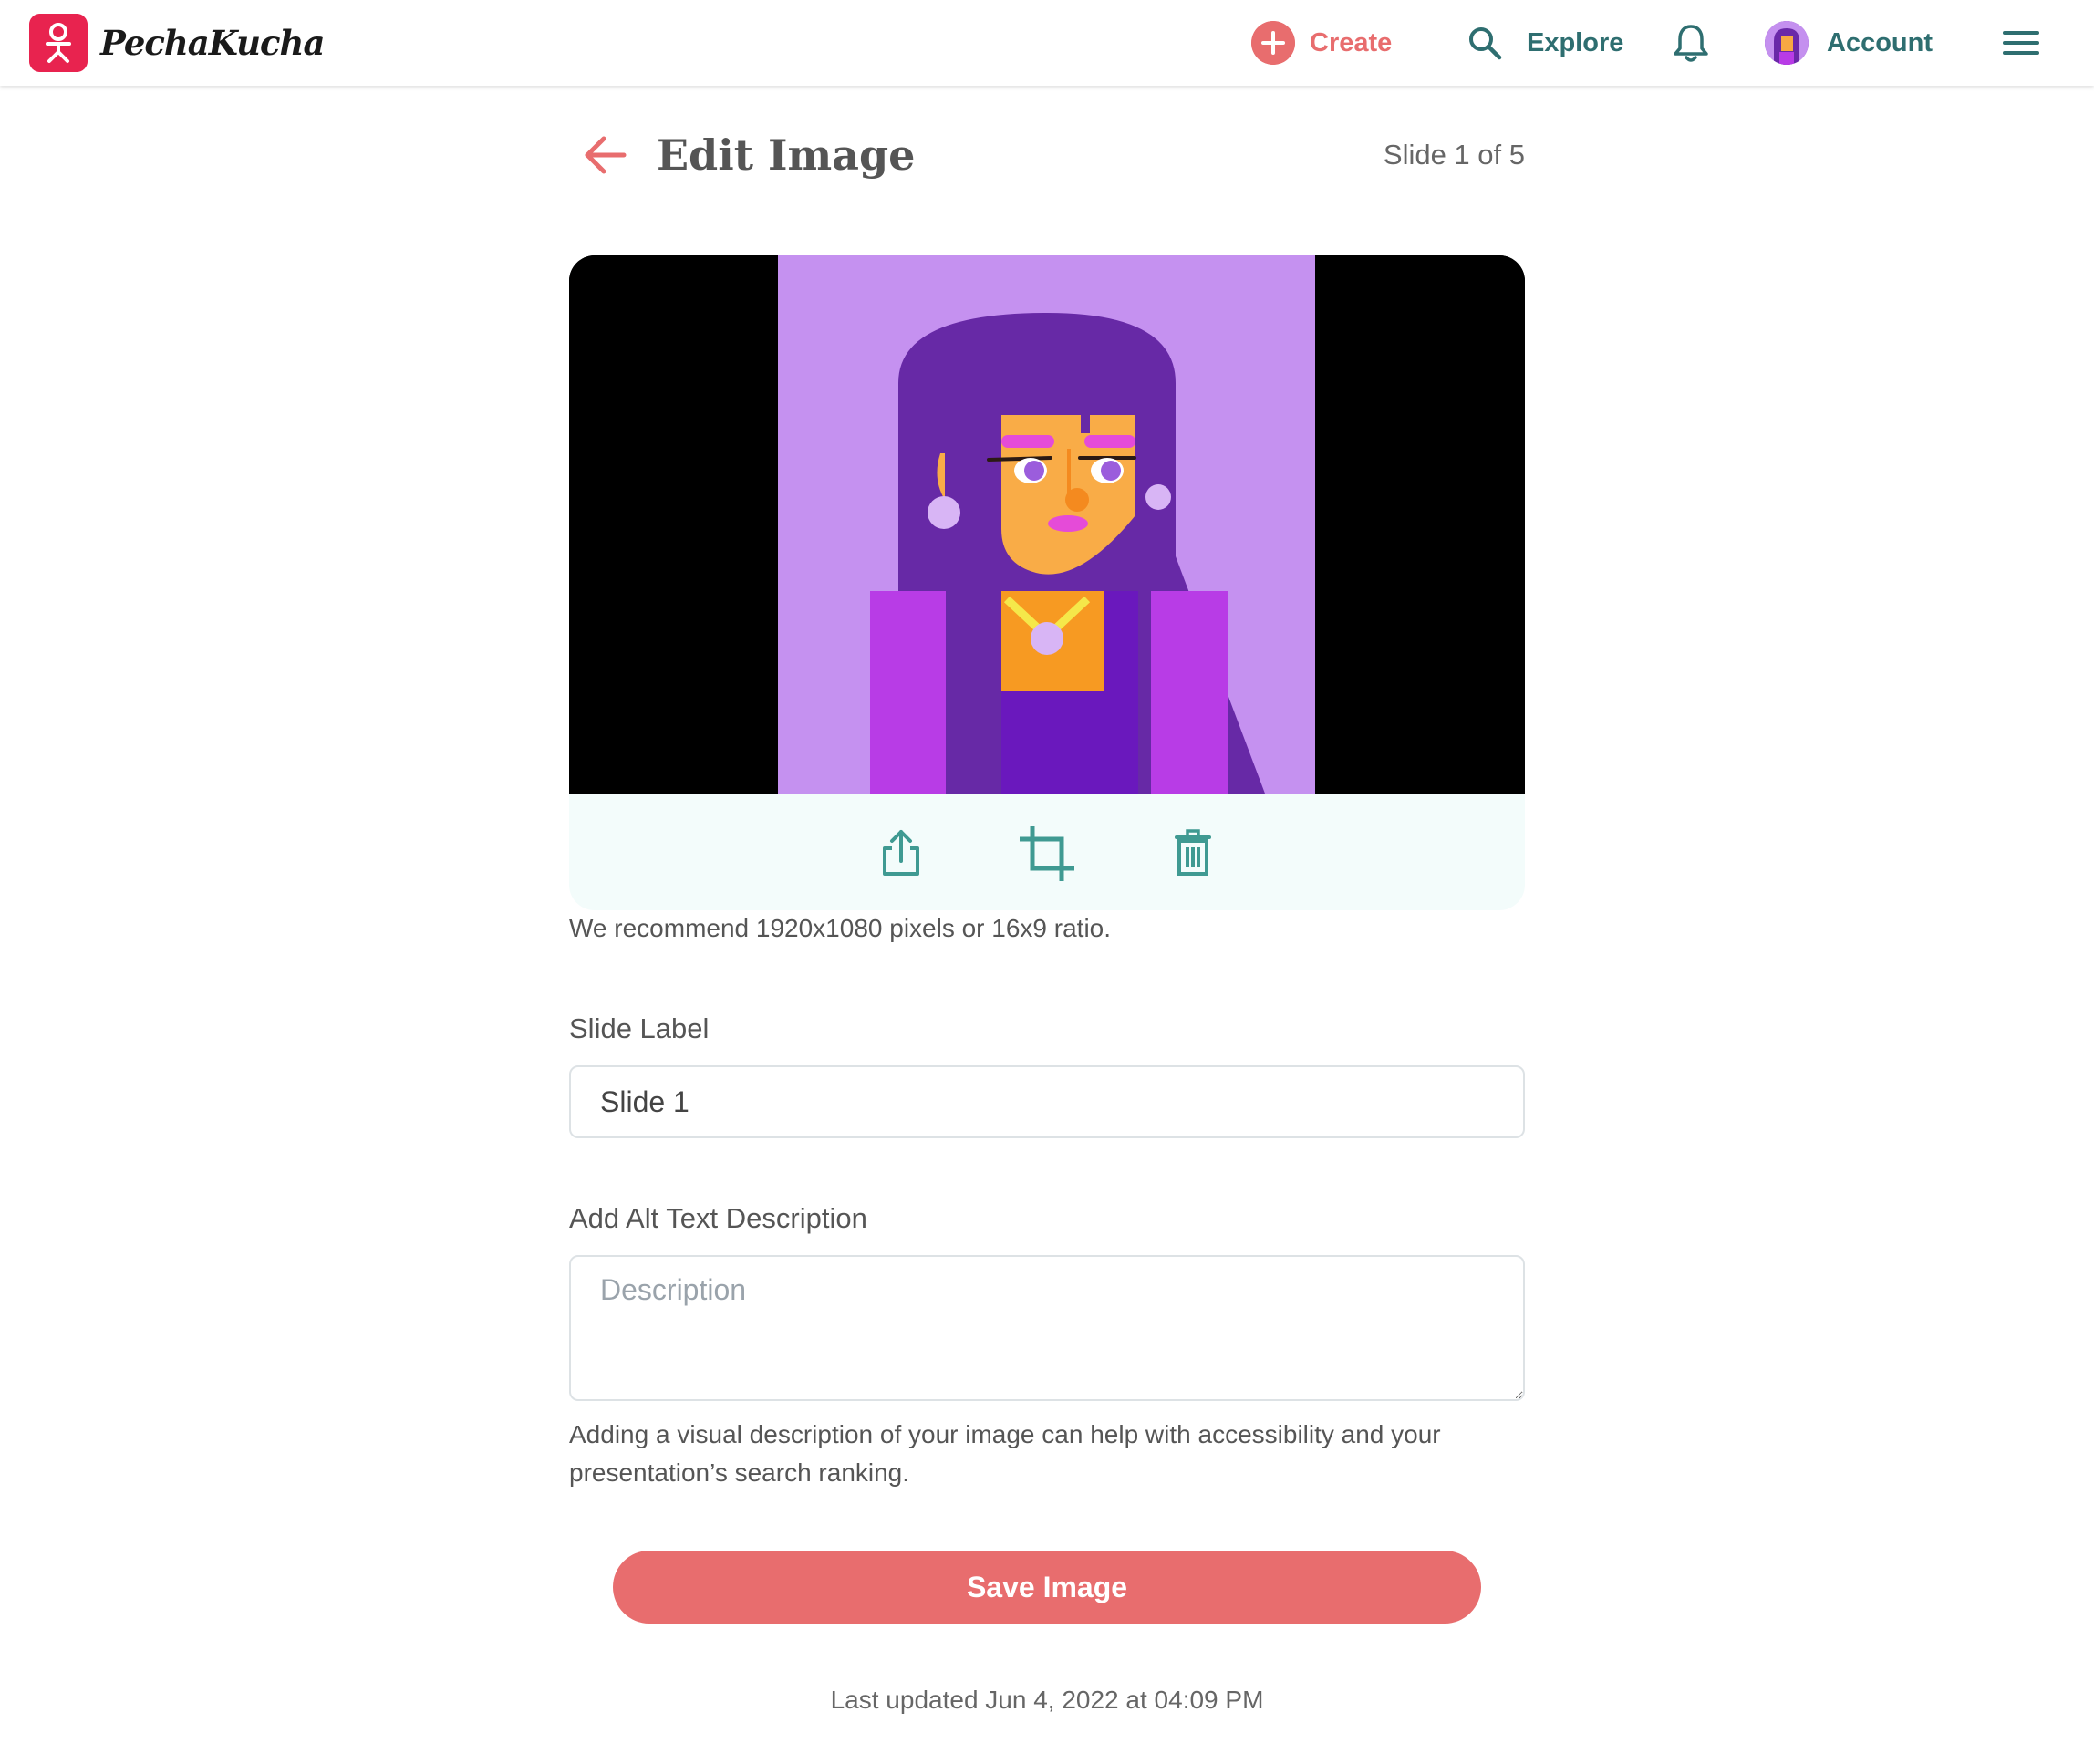  Describe the element at coordinates (786, 155) in the screenshot. I see `page-title: Edit Image` at that location.